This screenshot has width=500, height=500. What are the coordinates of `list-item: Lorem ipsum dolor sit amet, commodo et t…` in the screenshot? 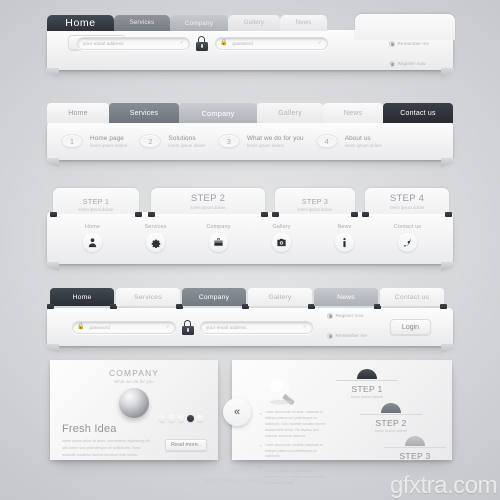 It's located at (296, 451).